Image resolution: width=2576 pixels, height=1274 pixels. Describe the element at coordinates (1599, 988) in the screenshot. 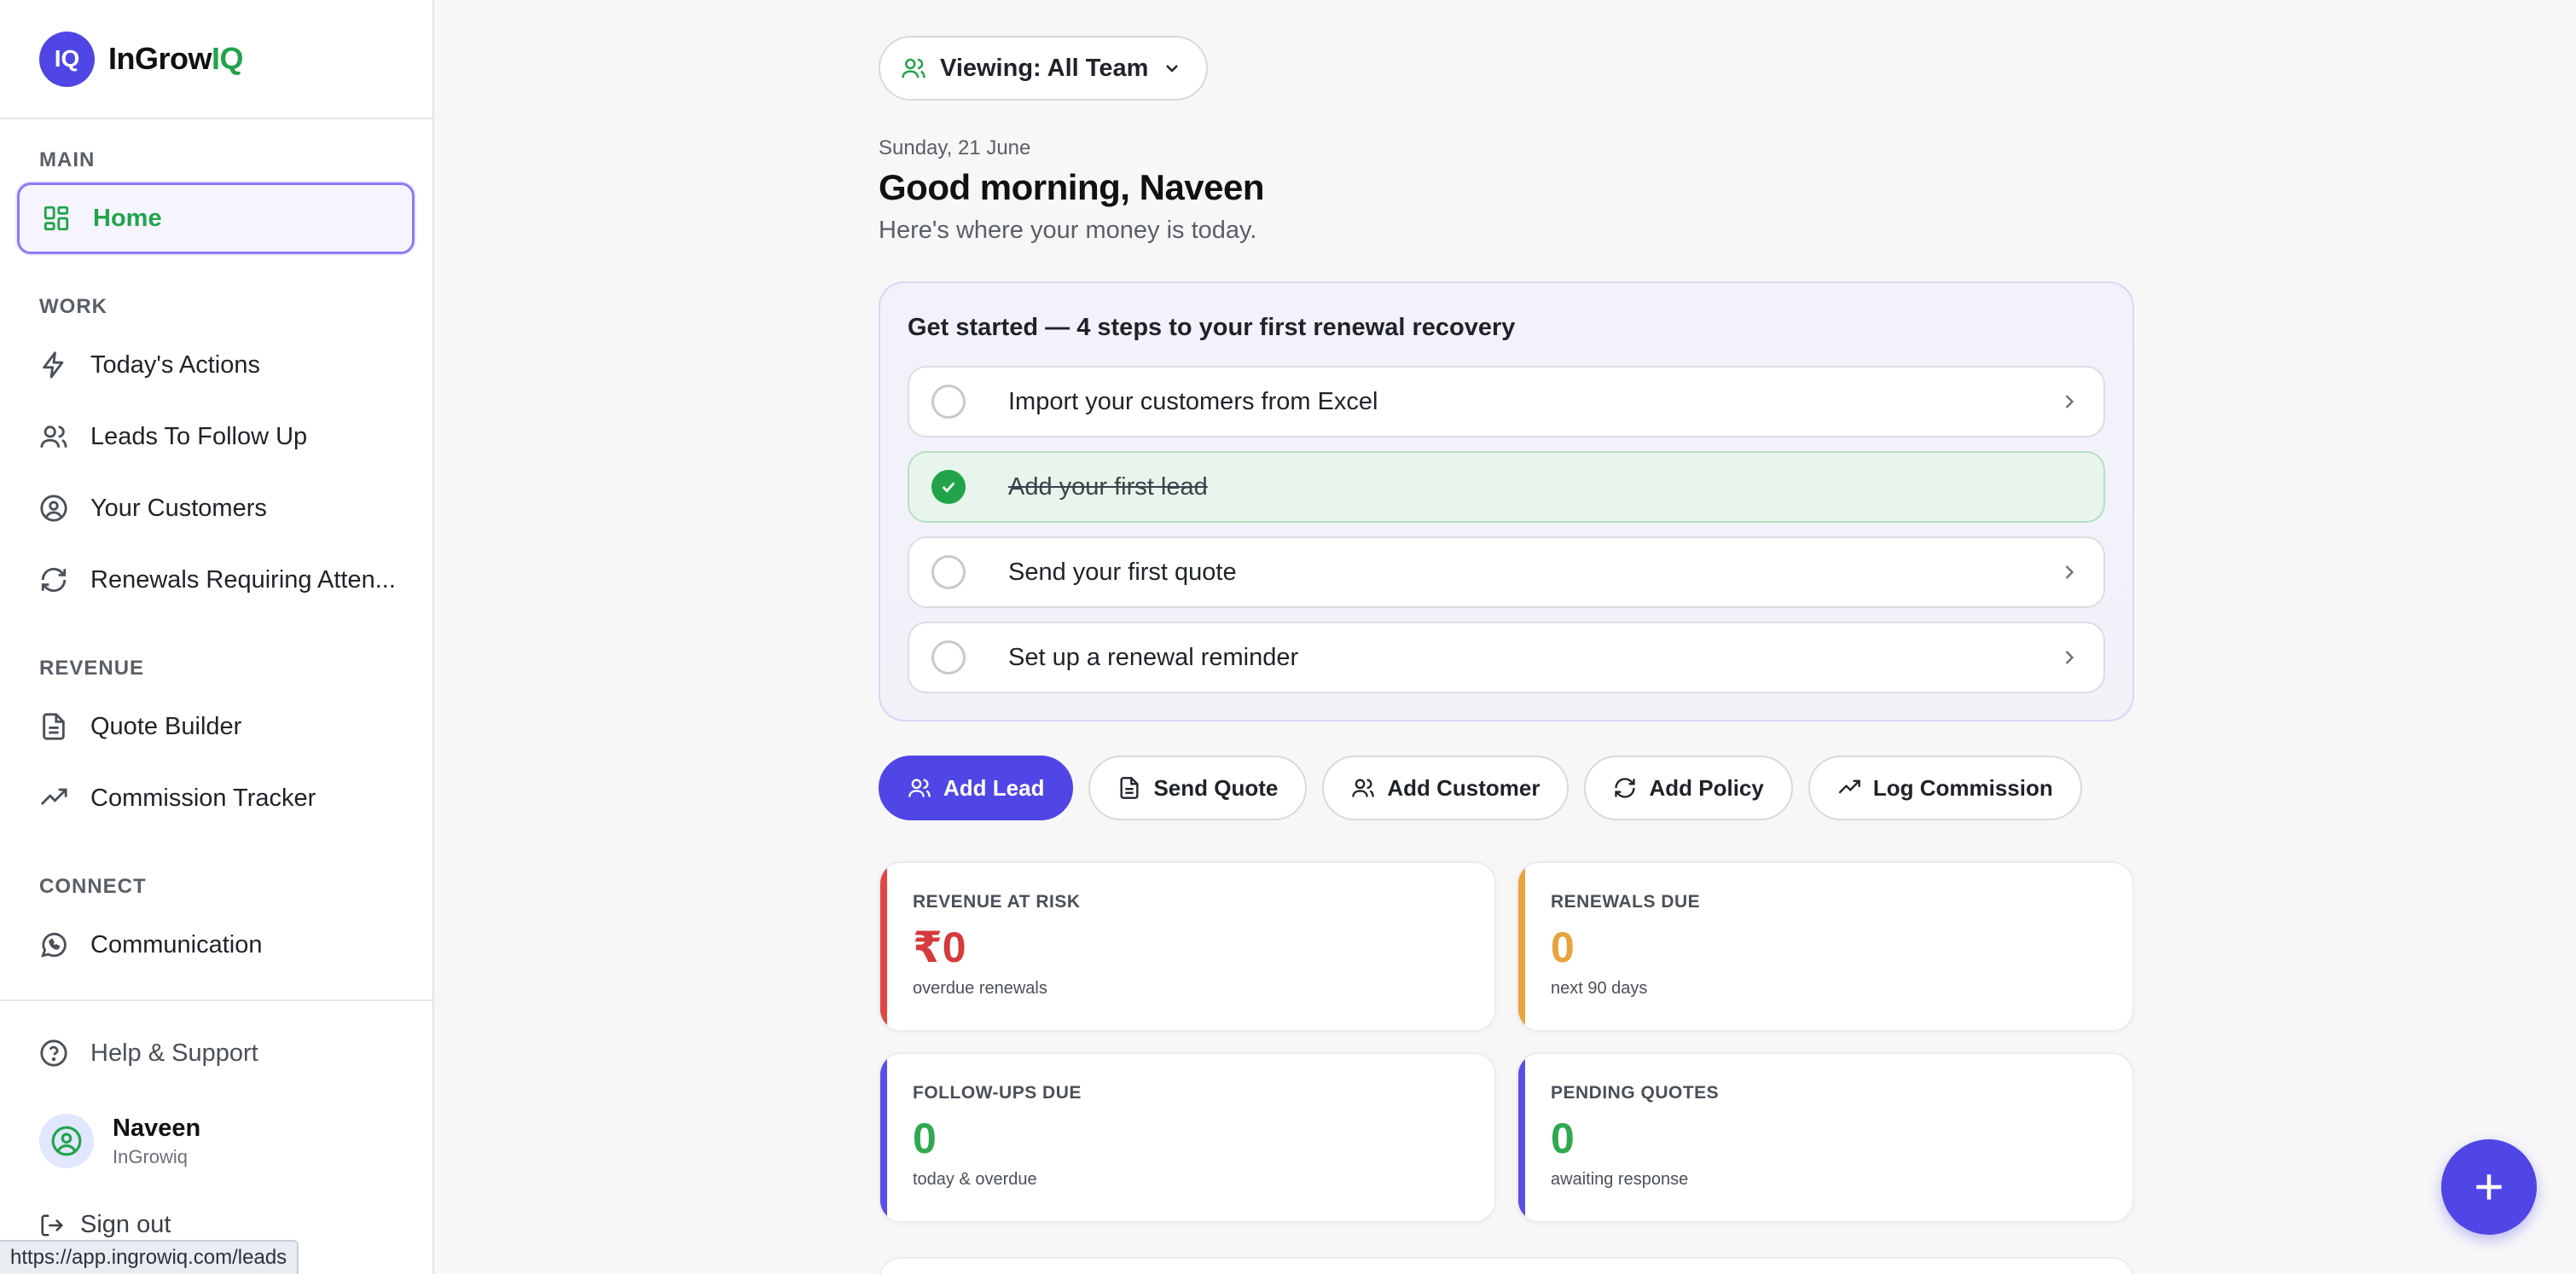

I see `stat-subtitle: next 90 days` at that location.